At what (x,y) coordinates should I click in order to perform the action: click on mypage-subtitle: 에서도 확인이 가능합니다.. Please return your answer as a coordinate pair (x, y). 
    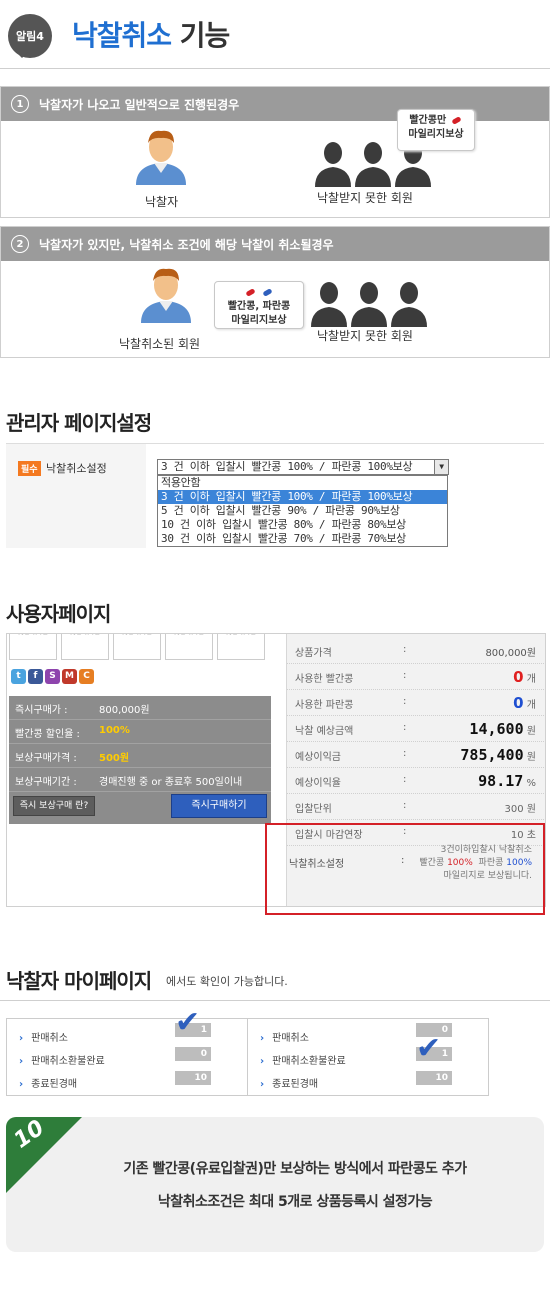
    Looking at the image, I should click on (227, 981).